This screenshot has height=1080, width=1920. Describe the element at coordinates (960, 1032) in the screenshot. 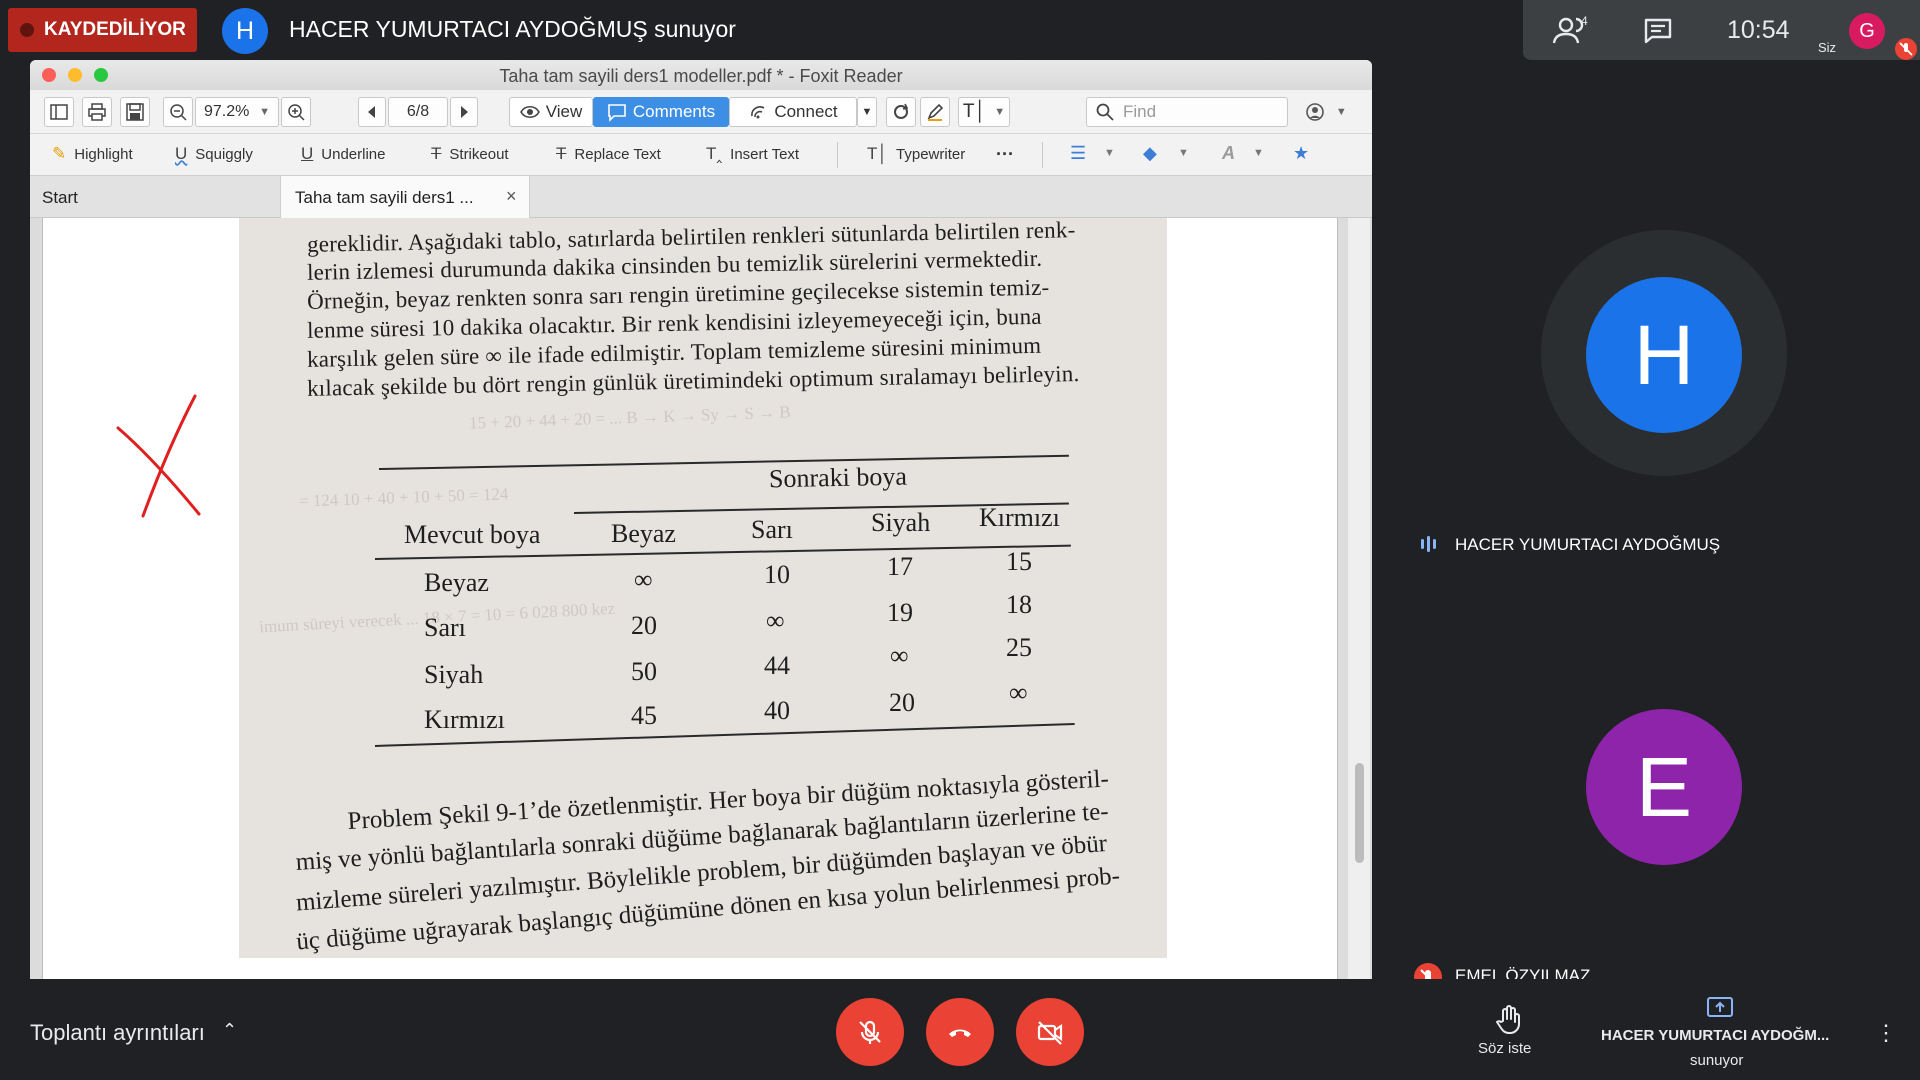

I see `leave-call-button` at that location.